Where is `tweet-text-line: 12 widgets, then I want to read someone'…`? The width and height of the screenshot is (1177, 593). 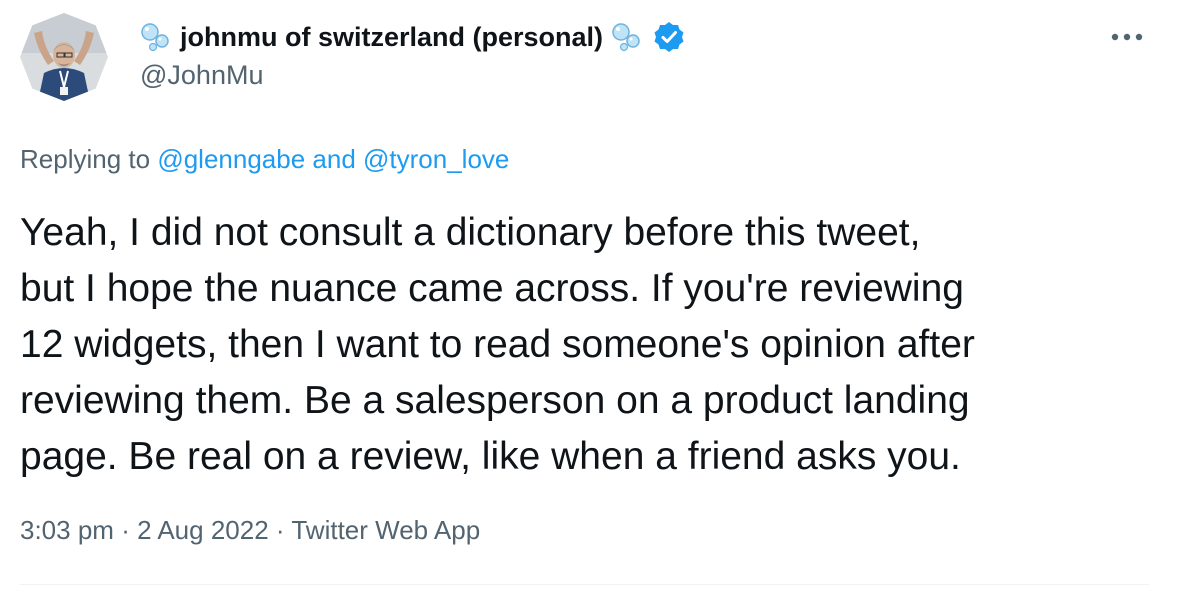 tweet-text-line: 12 widgets, then I want to read someone'… is located at coordinates (497, 344).